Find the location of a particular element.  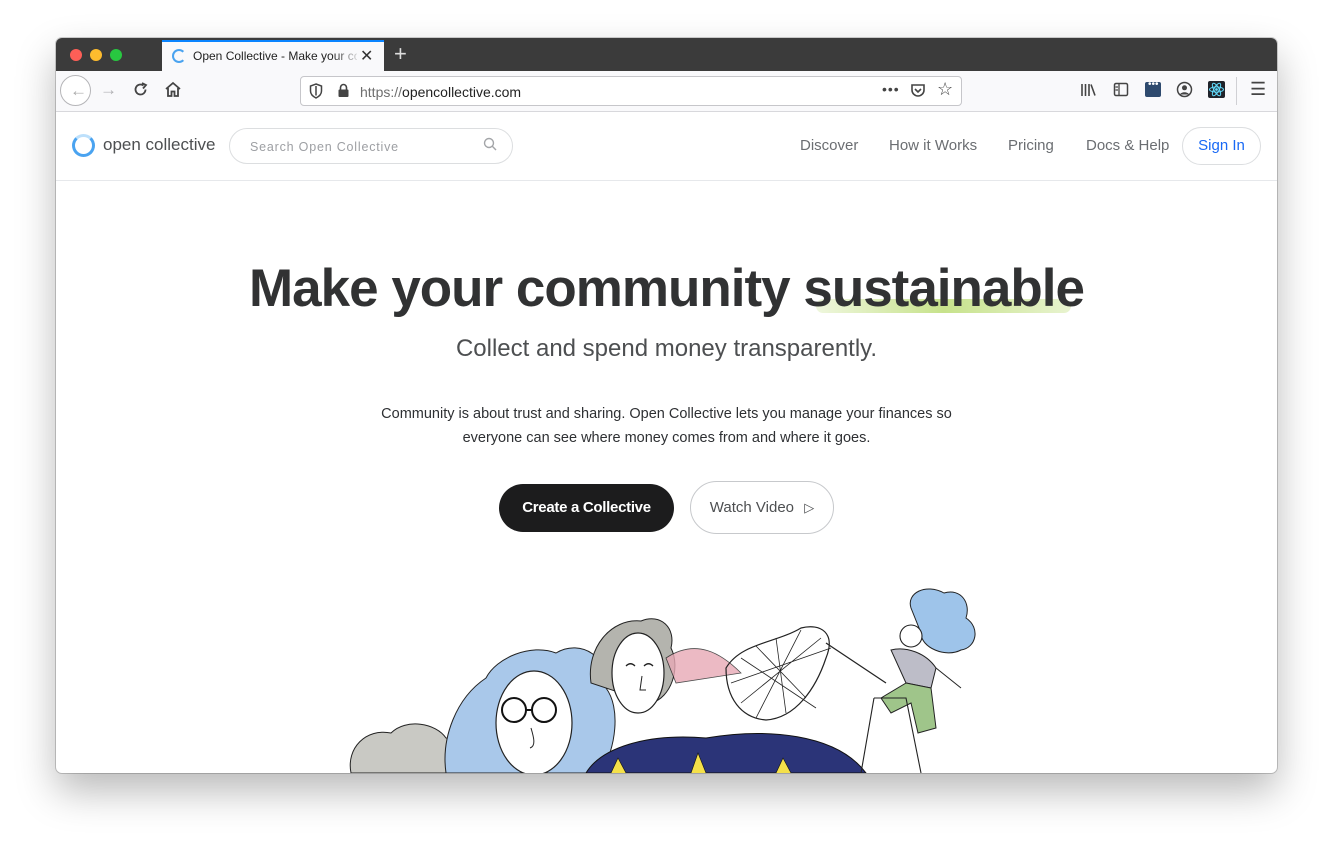

nav-pricing: Pricing is located at coordinates (1031, 145).